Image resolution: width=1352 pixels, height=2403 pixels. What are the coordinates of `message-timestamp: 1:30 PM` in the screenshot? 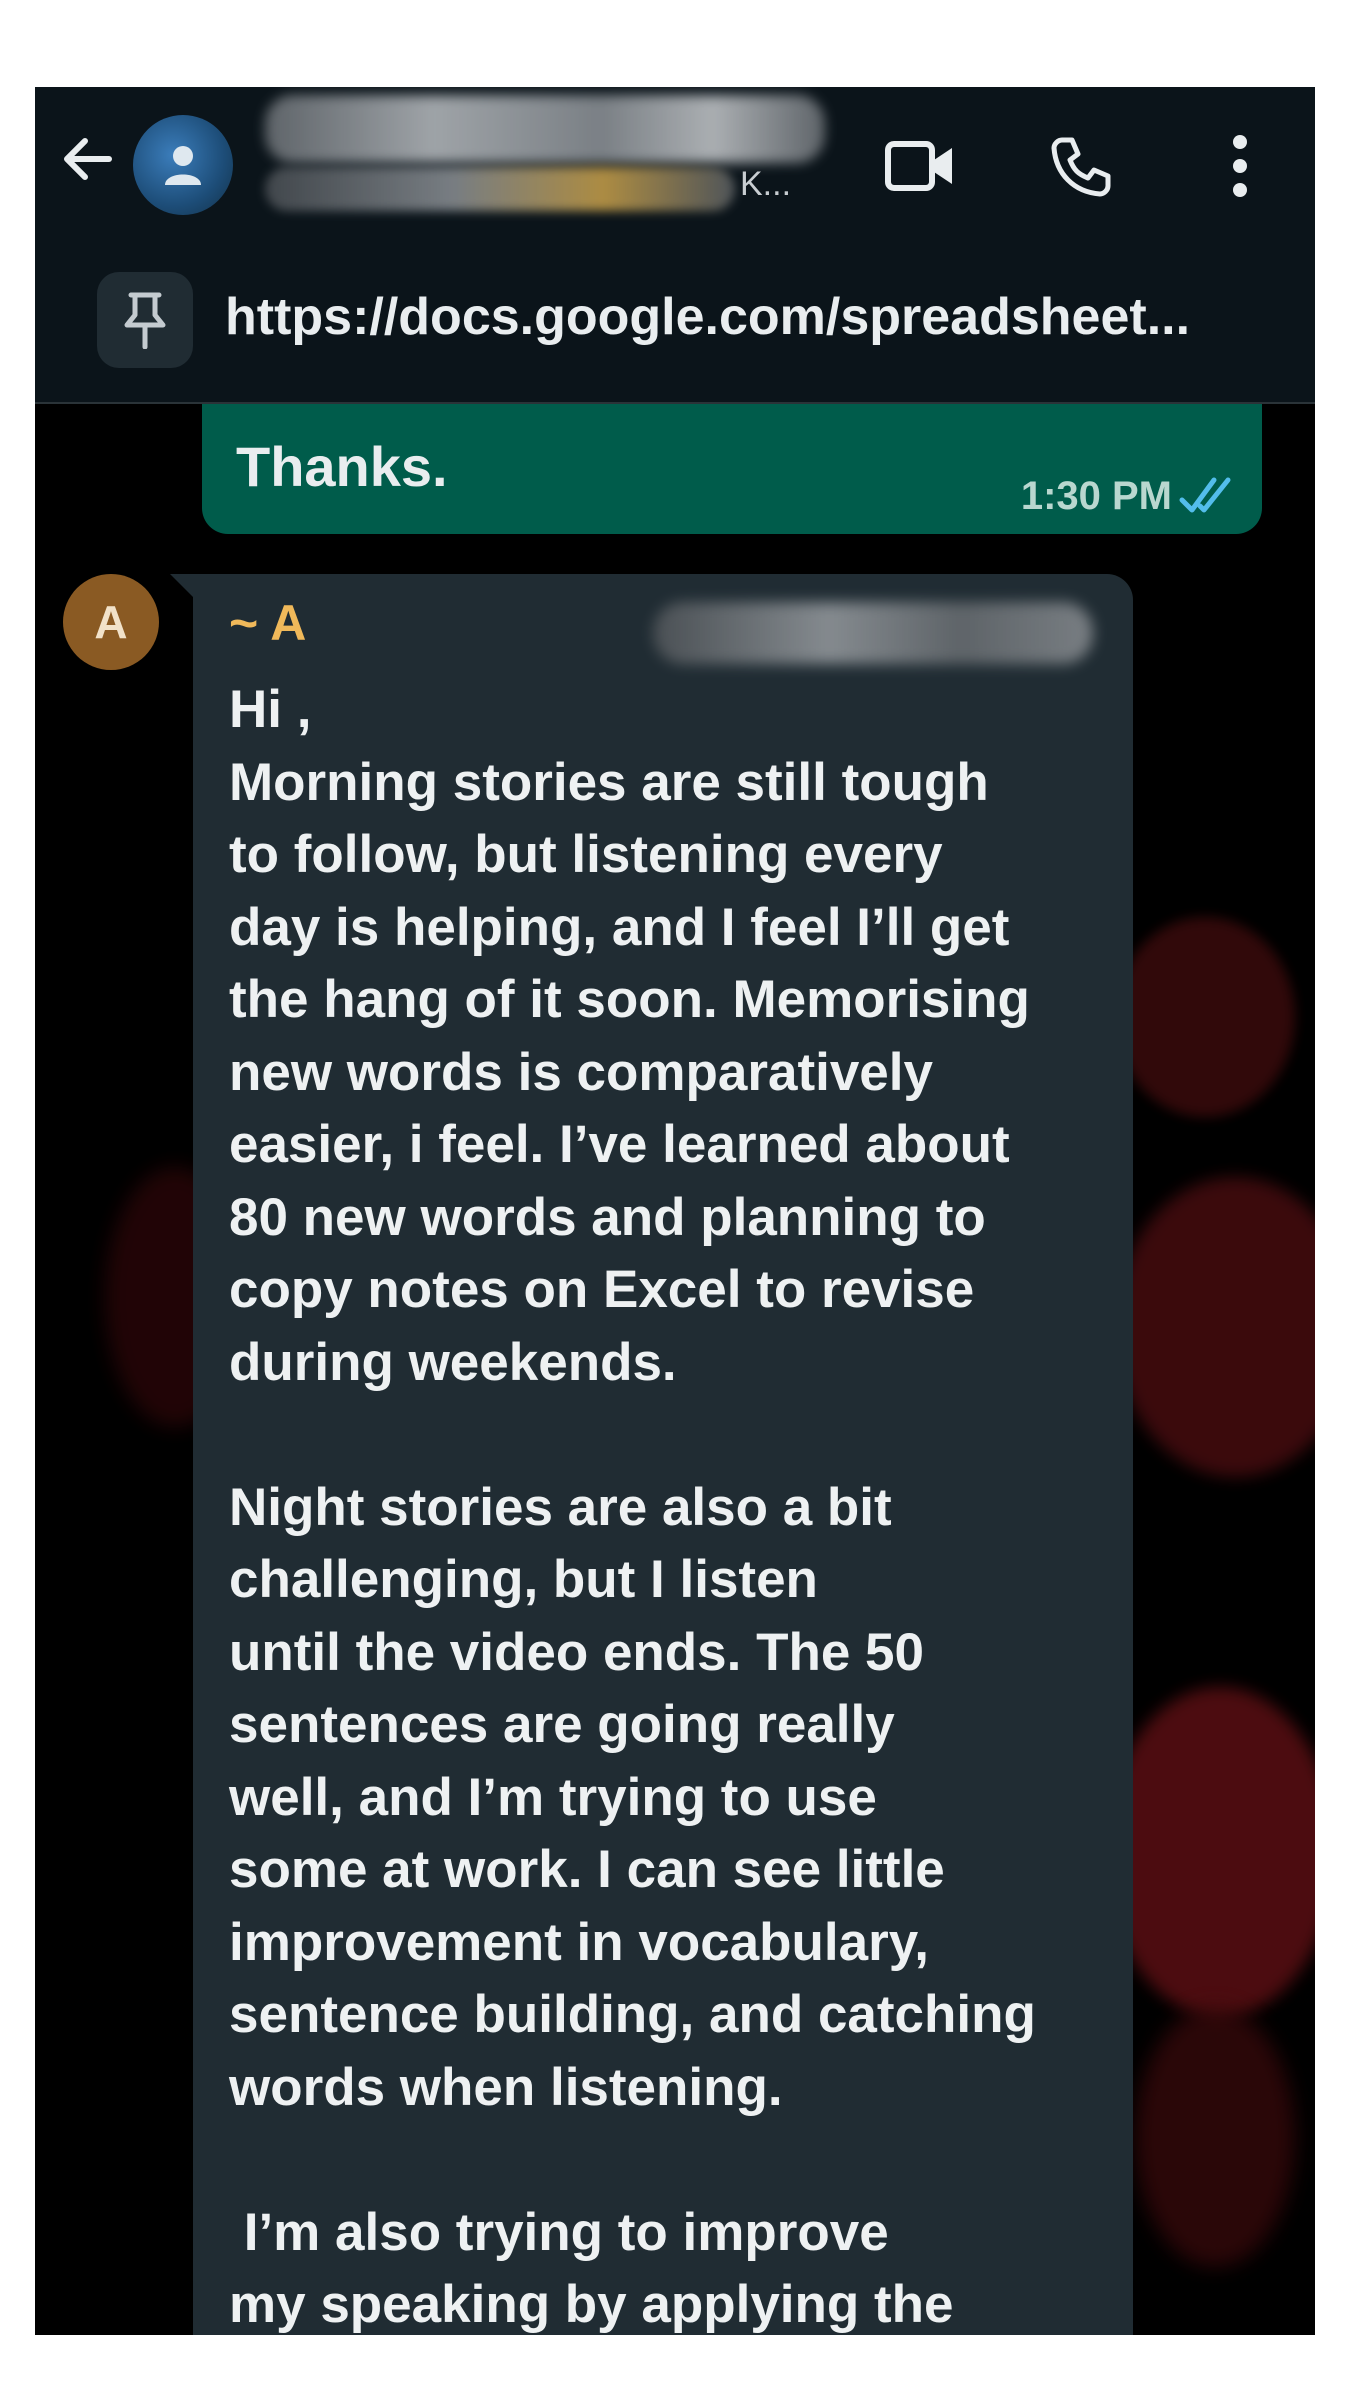 It's located at (1096, 496).